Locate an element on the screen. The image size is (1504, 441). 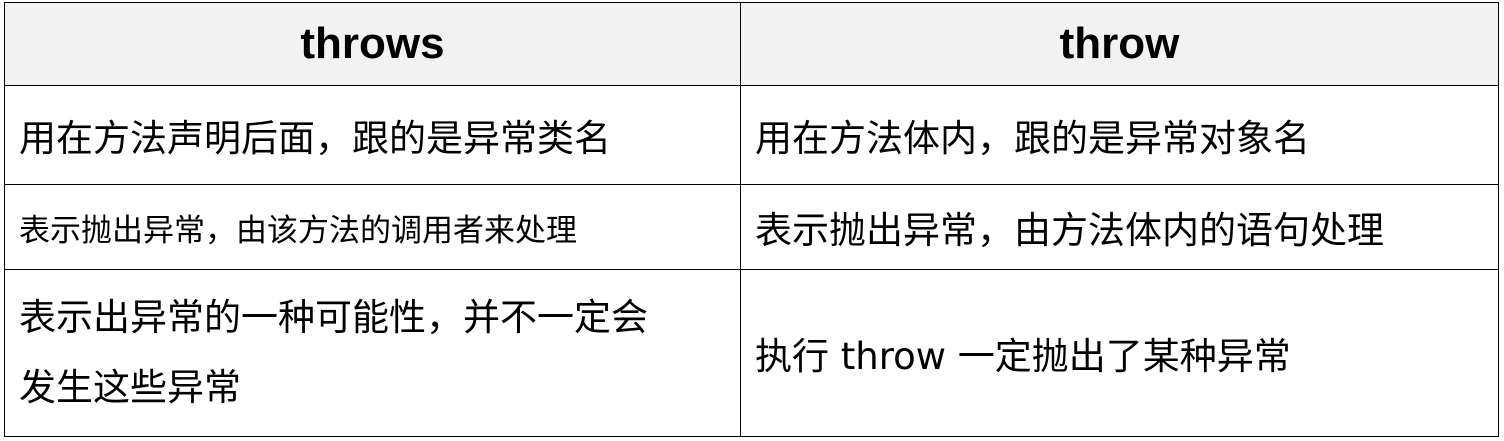
header-throw: throw is located at coordinates (1119, 44).